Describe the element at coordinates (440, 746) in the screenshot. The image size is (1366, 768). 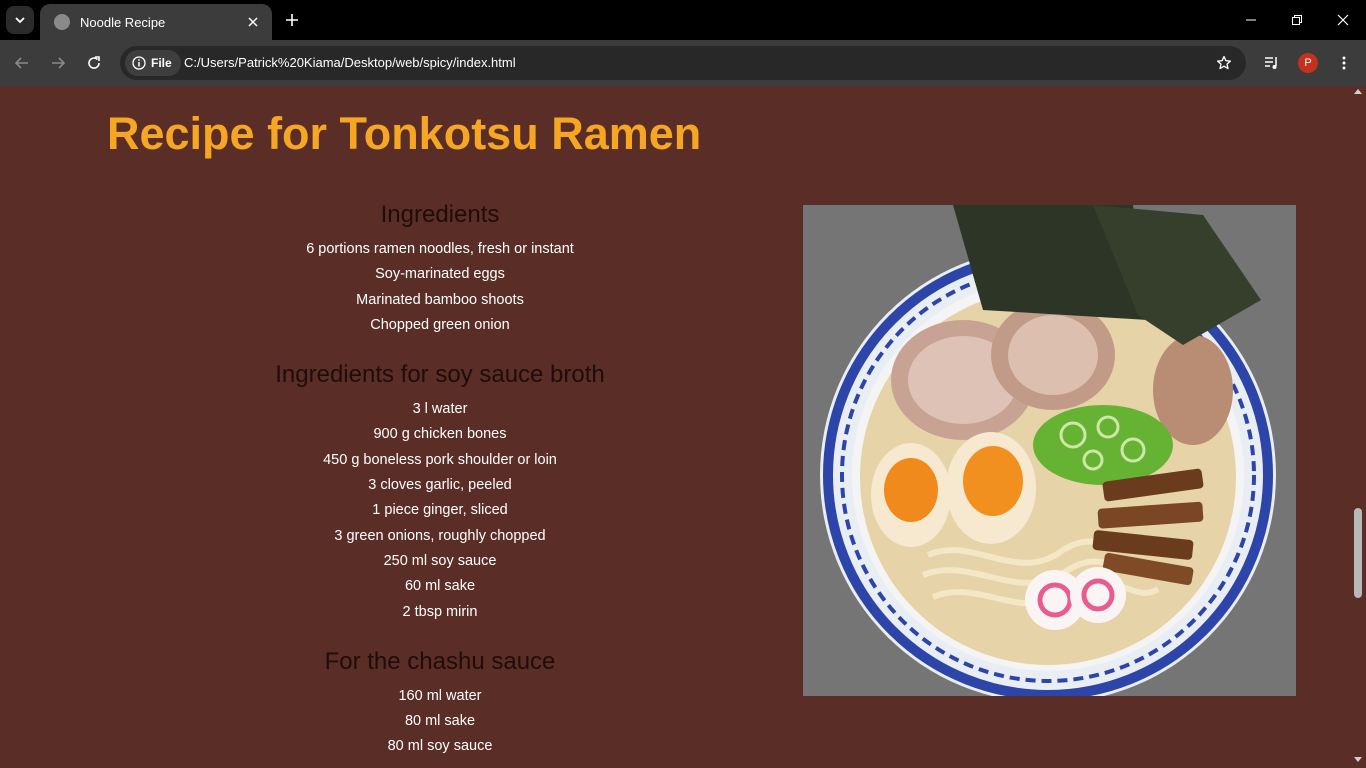
I see `list-item: 80 ml soy sauce` at that location.